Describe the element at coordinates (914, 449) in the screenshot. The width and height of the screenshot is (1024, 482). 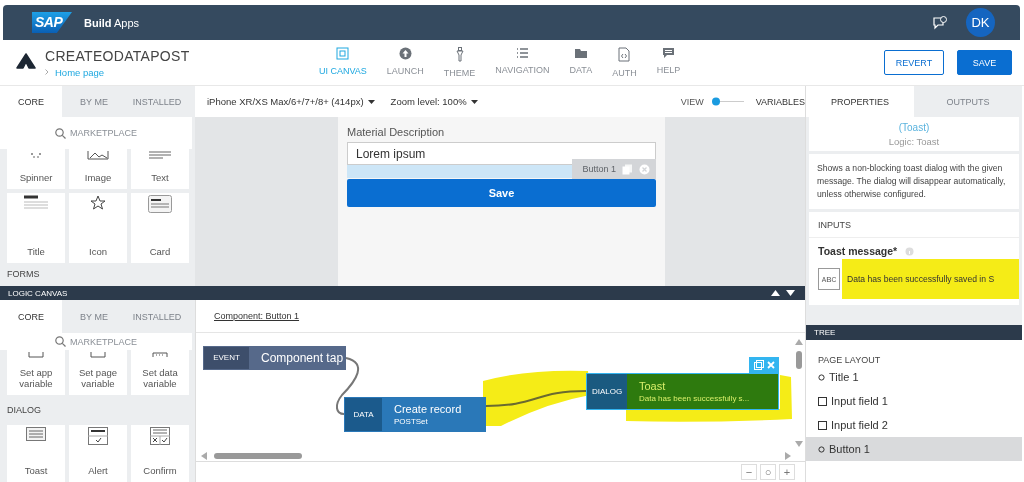
I see `tree-item: Button 1` at that location.